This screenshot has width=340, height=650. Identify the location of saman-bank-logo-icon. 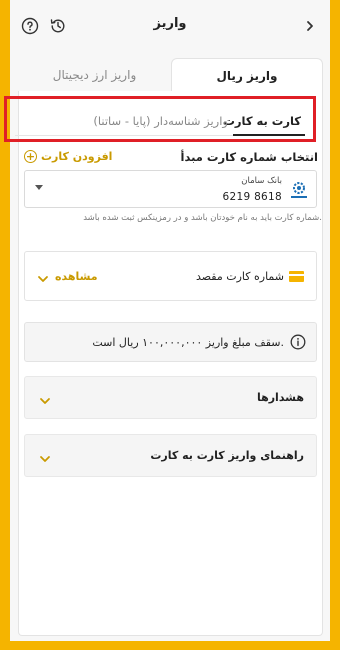
(299, 190).